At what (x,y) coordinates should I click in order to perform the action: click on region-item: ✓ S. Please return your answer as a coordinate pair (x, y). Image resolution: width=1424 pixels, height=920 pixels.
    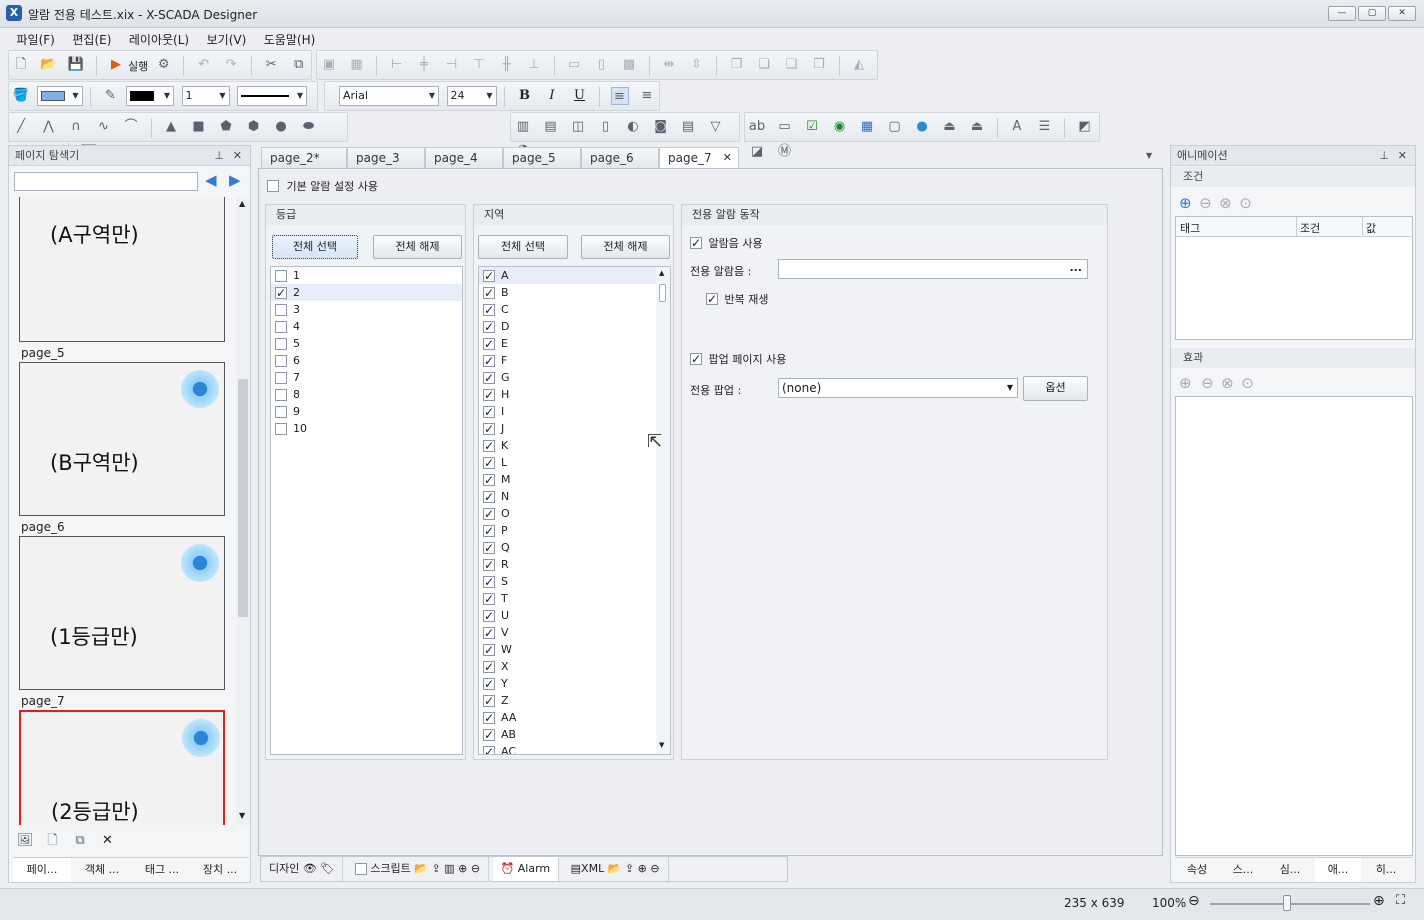
    Looking at the image, I should click on (574, 581).